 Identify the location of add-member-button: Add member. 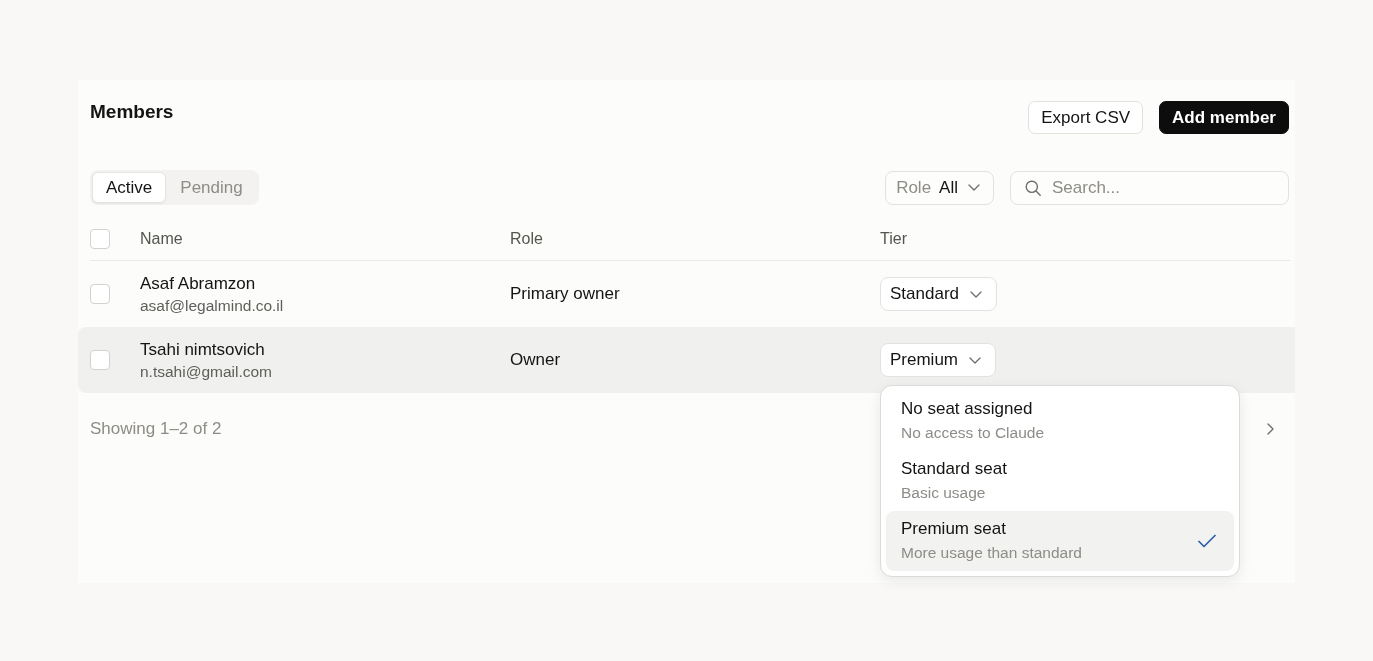
(1224, 117).